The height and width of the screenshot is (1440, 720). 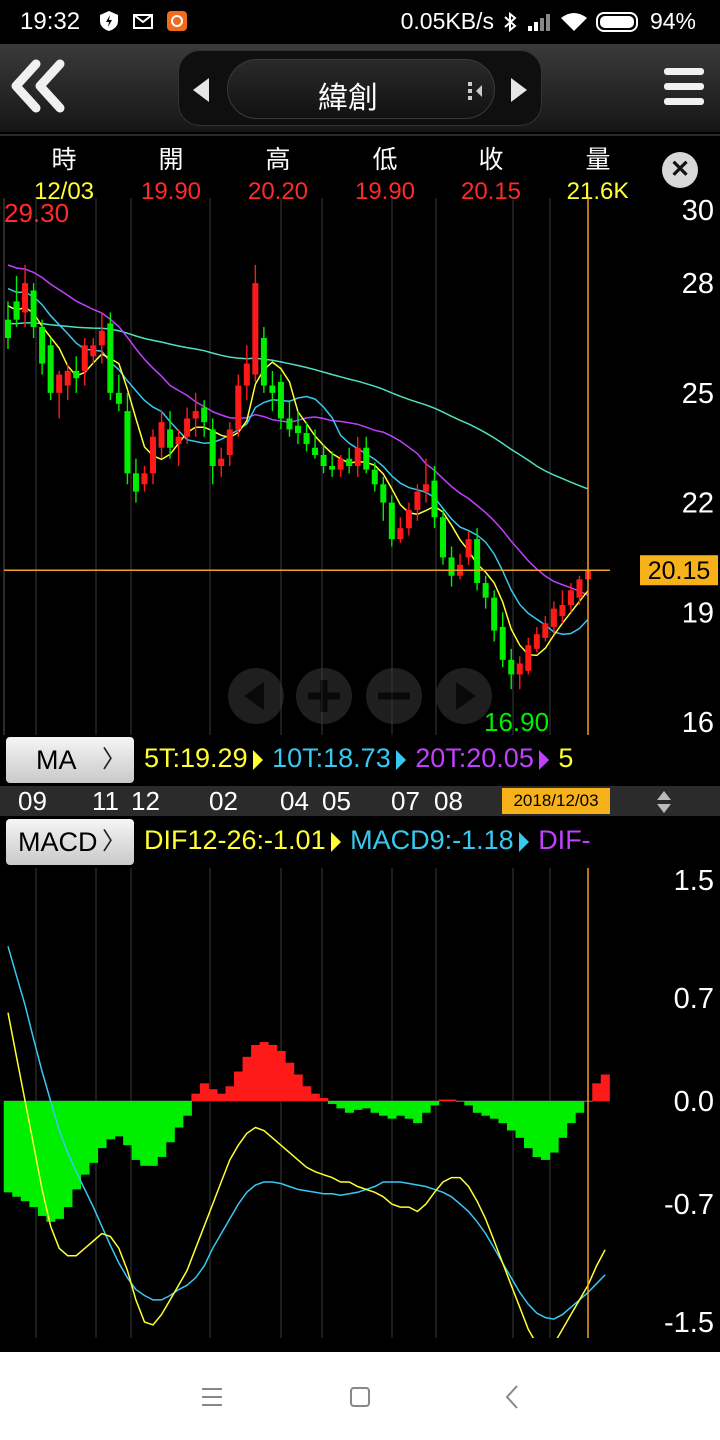 What do you see at coordinates (38, 86) in the screenshot?
I see `back-double-chevron-icon` at bounding box center [38, 86].